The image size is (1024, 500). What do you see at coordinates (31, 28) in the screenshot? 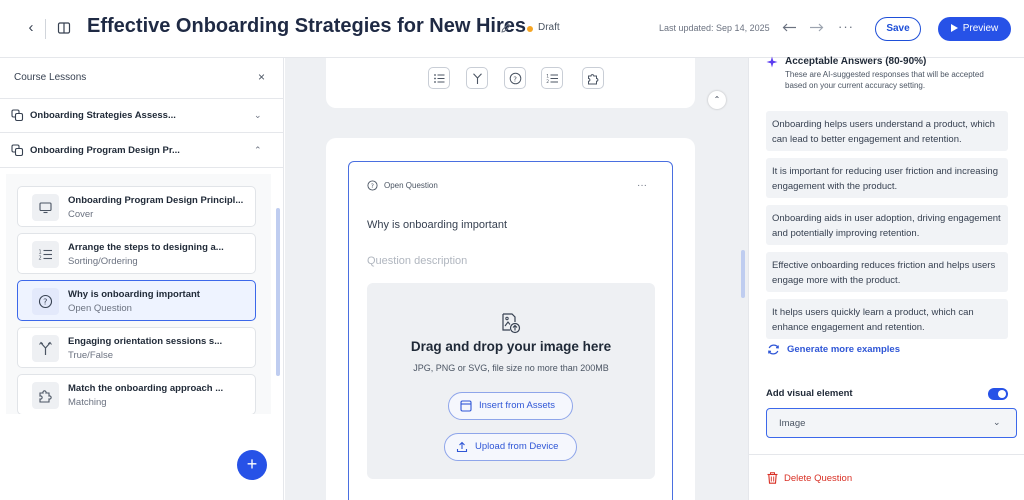
I see `back-button: ‹` at bounding box center [31, 28].